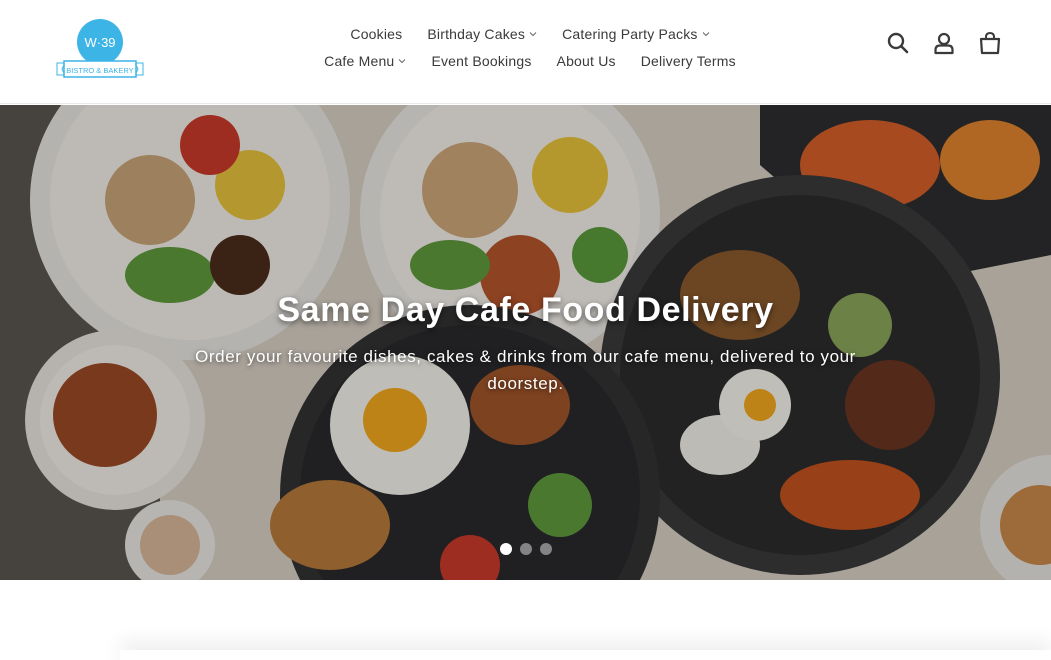  I want to click on cart-icon, so click(990, 43).